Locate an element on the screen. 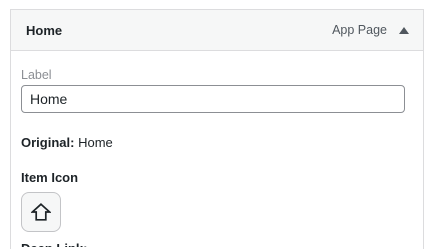 This screenshot has width=434, height=249. arrow-up-icon is located at coordinates (404, 30).